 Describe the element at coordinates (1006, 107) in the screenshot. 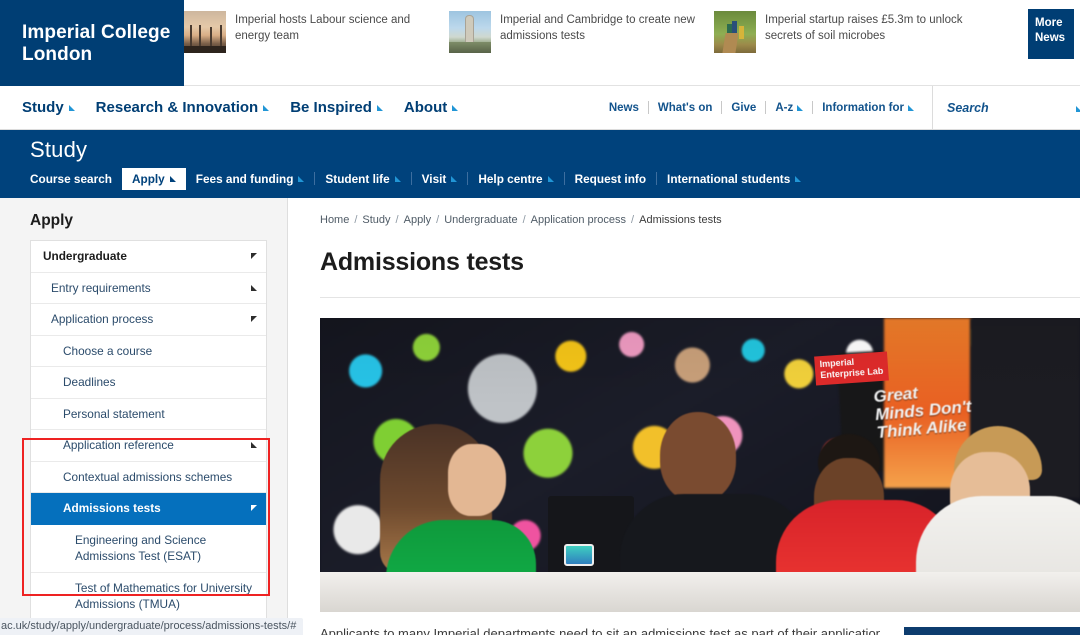

I see `search-input: Search` at that location.